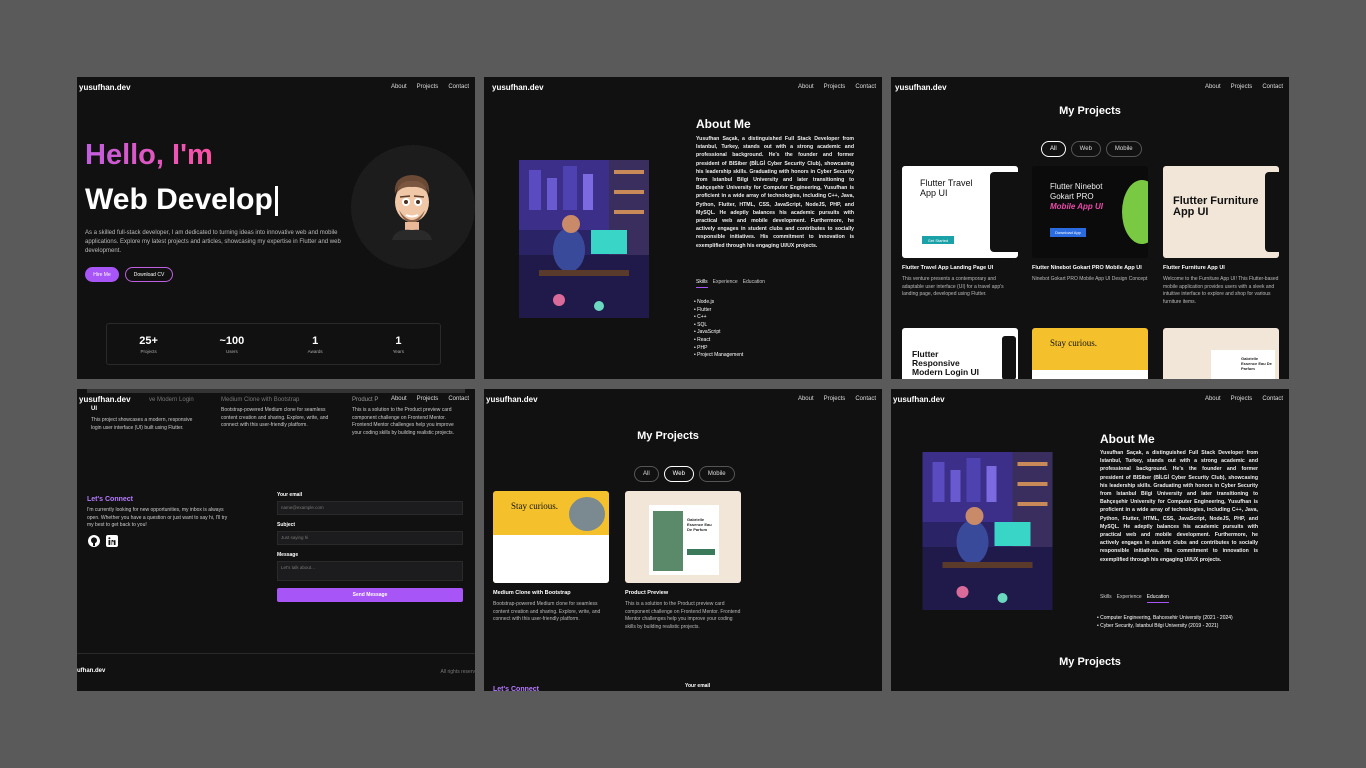 The width and height of the screenshot is (1366, 768). I want to click on project-card: Flutter Responsive Modern Login UI, so click(960, 353).